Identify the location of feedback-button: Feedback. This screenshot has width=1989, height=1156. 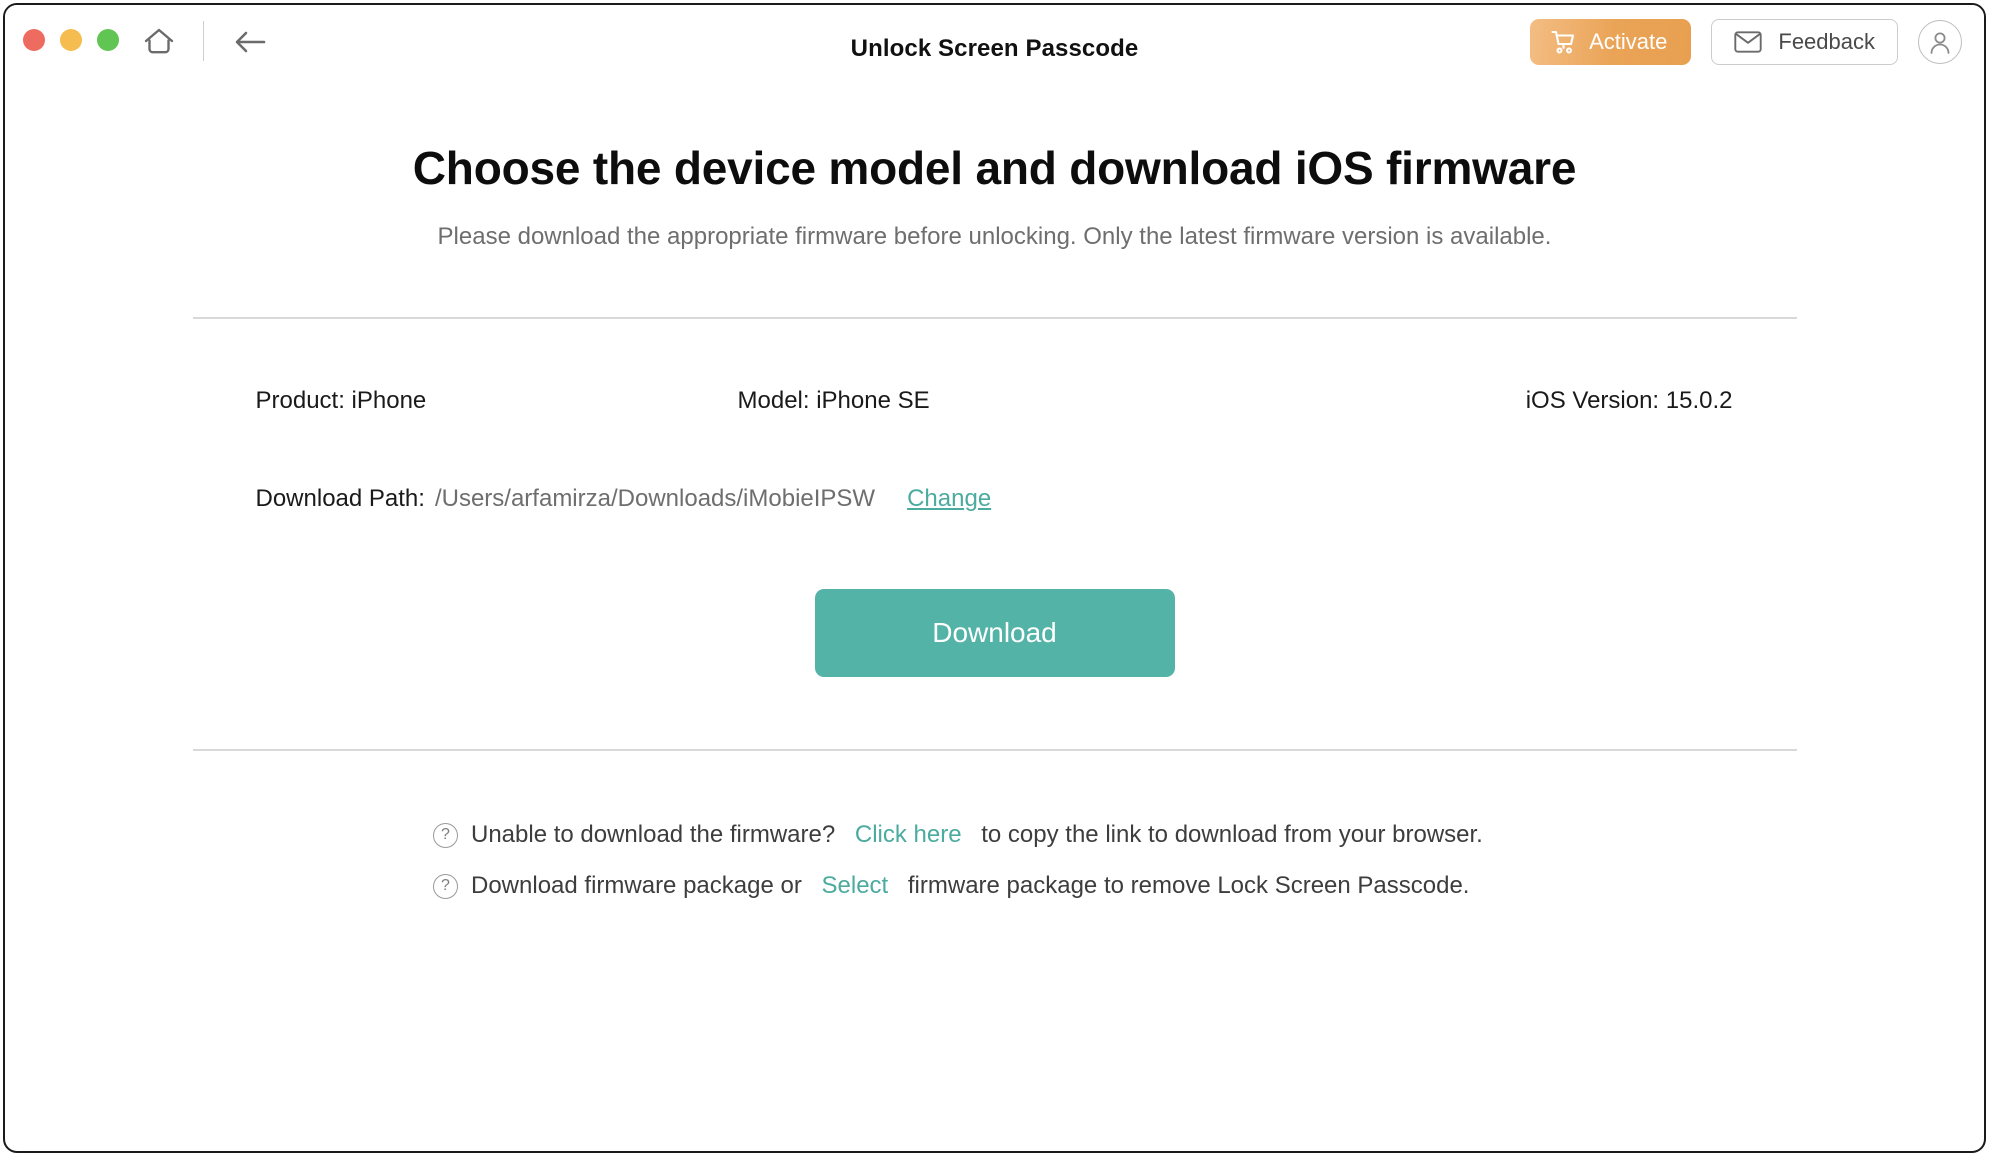
(1804, 42).